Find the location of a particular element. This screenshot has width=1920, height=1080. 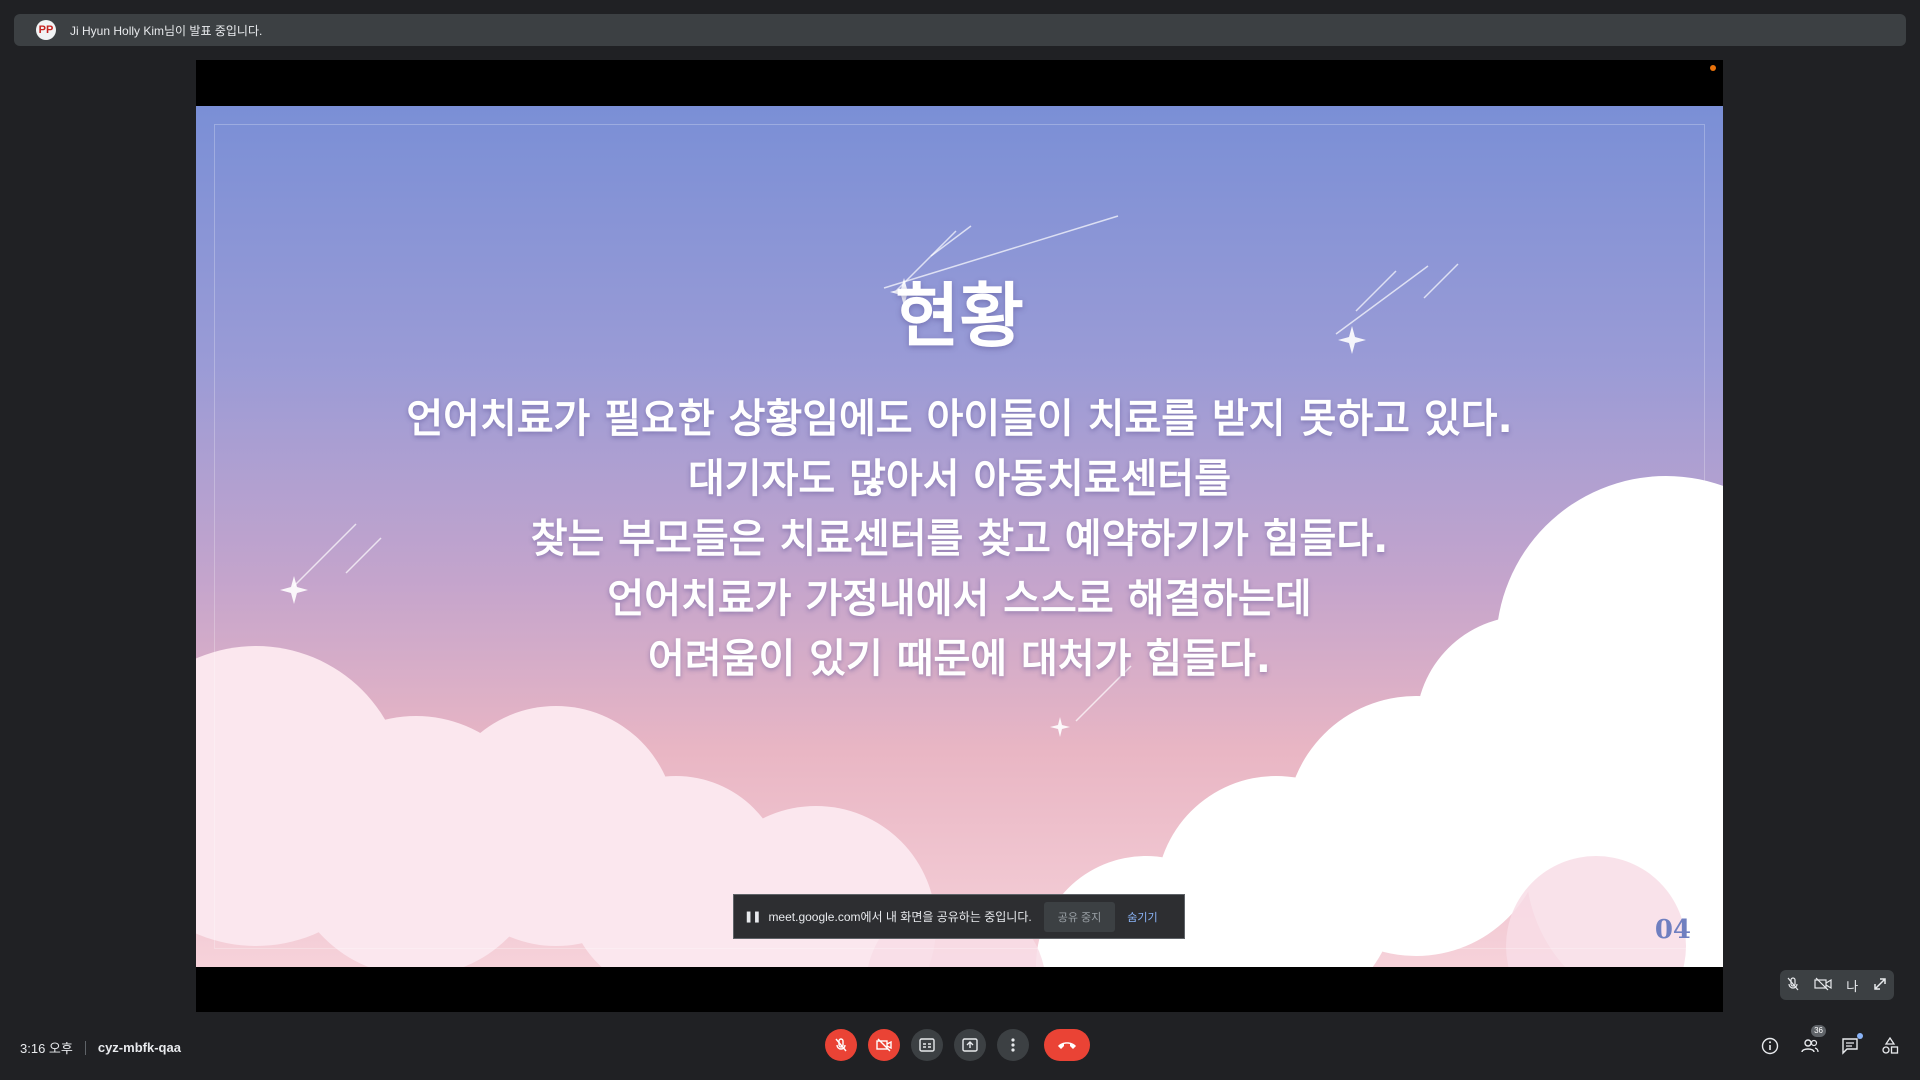

present-icon is located at coordinates (970, 1045).